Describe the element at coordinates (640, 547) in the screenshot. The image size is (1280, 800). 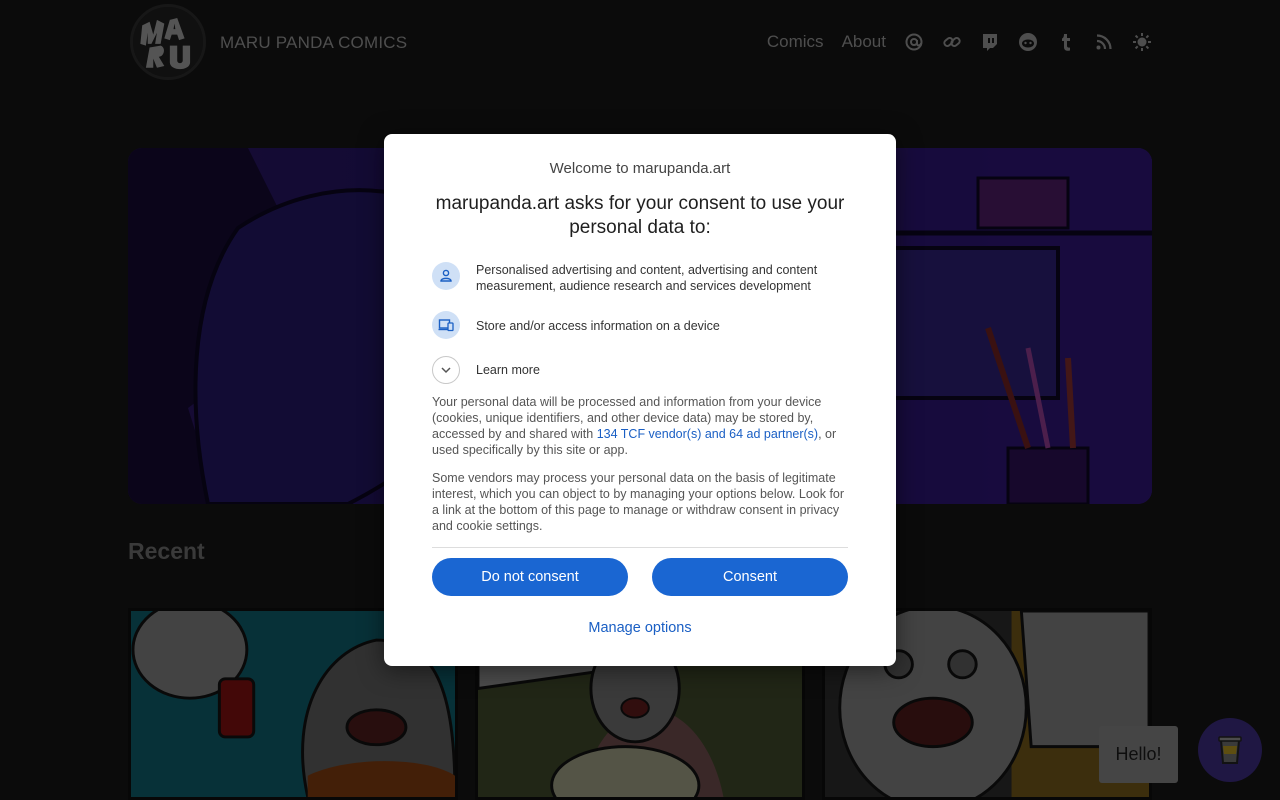
I see `divider` at that location.